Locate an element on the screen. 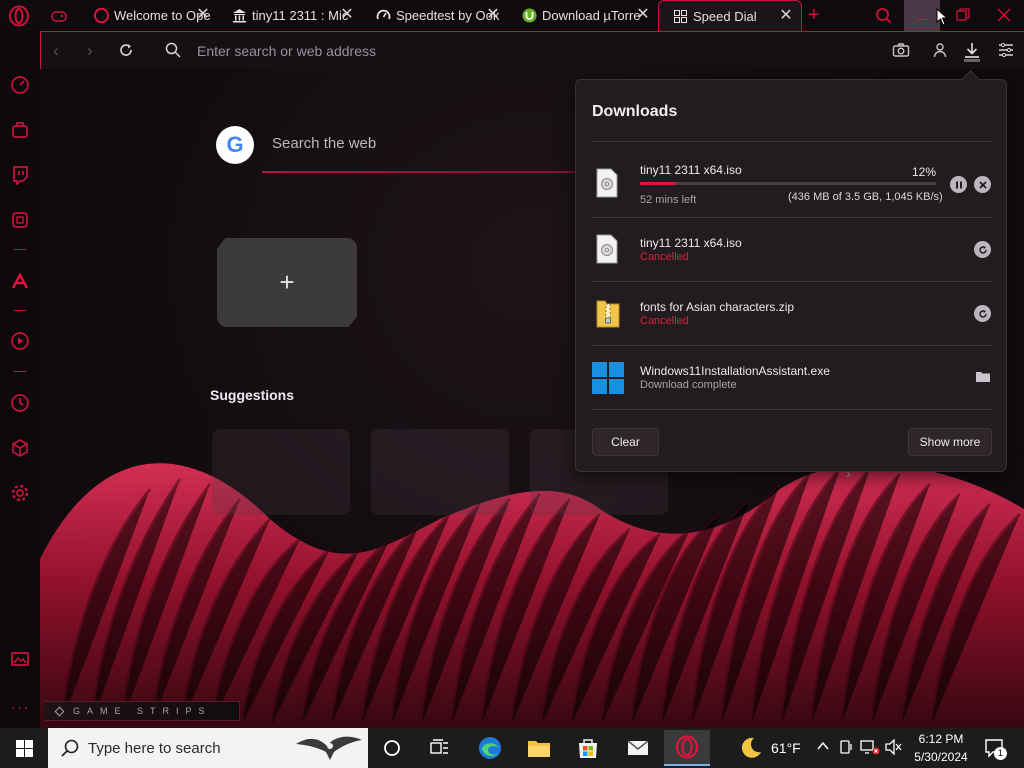  web-search-box: G Search the web is located at coordinates (406, 150).